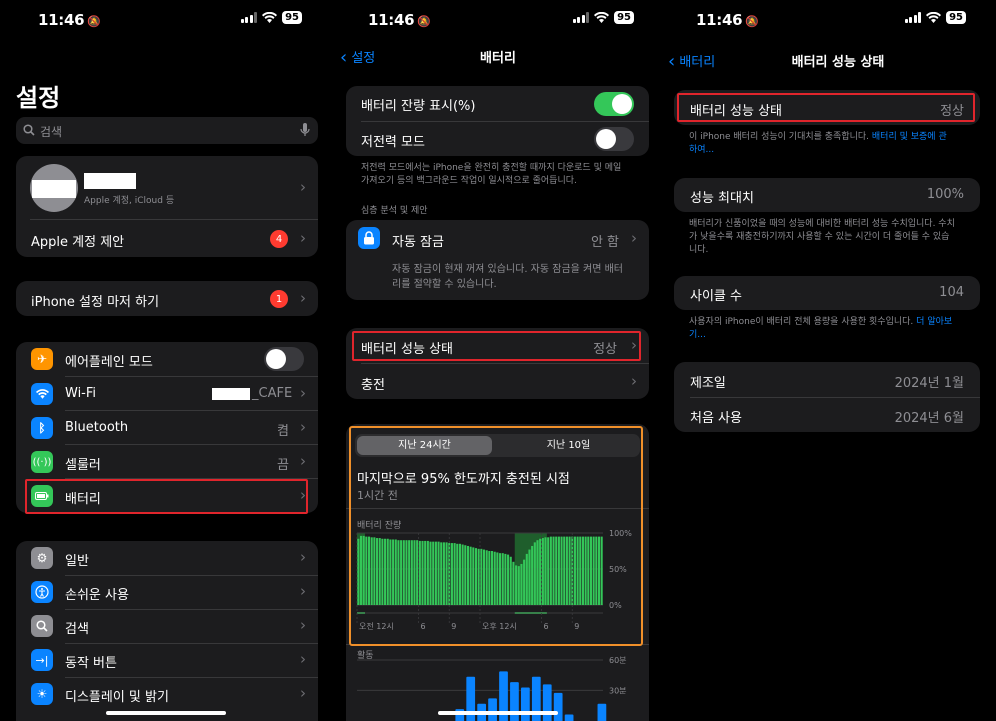 The width and height of the screenshot is (996, 721). I want to click on wifi-label: Wi-Fi, so click(81, 393).